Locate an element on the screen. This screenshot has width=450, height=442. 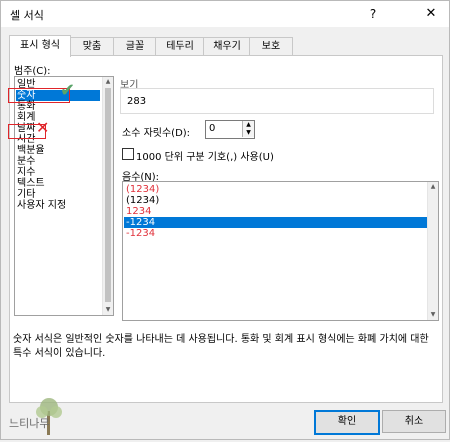
decimal-places-spinner: 0 ▲ ▼ is located at coordinates (230, 129).